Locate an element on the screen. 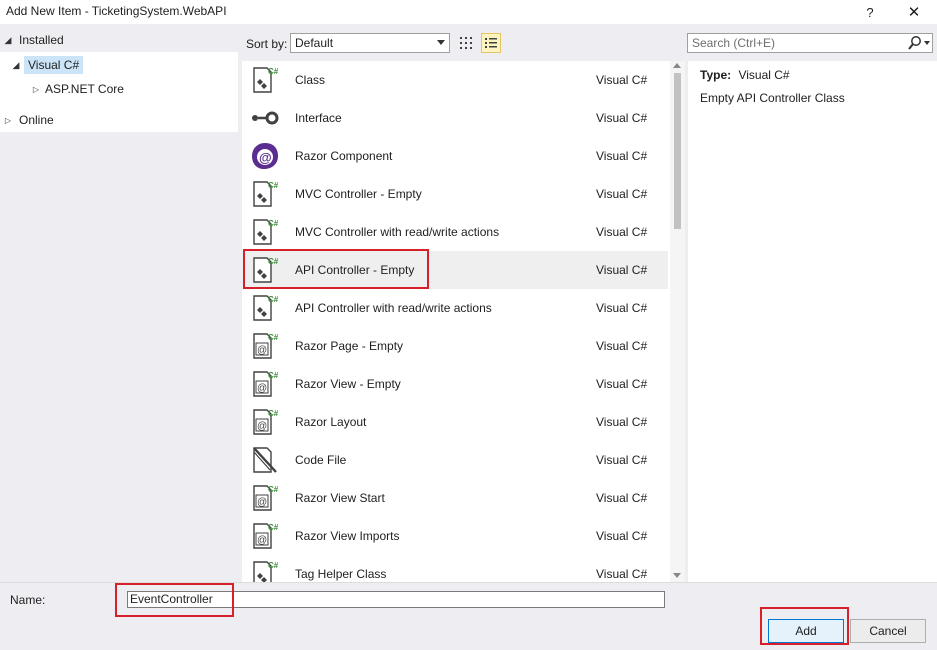 Image resolution: width=937 pixels, height=650 pixels. small-icons-view-button is located at coordinates (491, 43).